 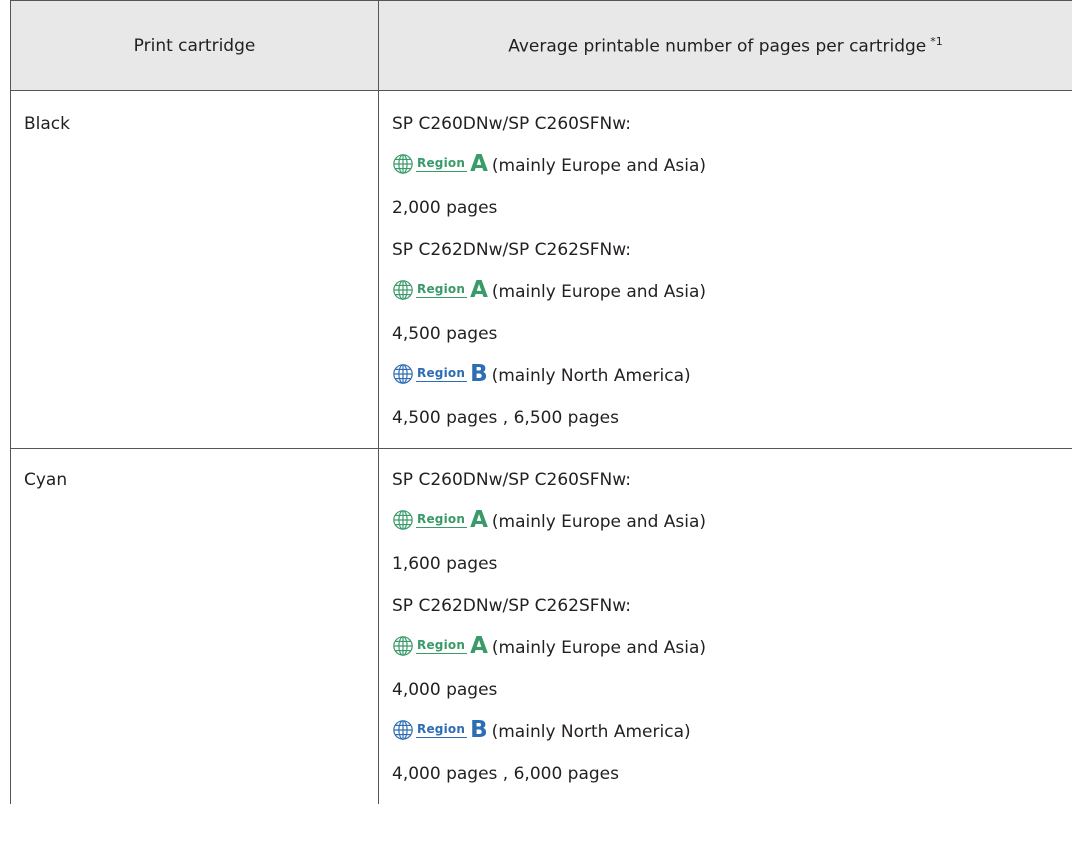 I want to click on pages-line: 4,500 pages, so click(x=445, y=334).